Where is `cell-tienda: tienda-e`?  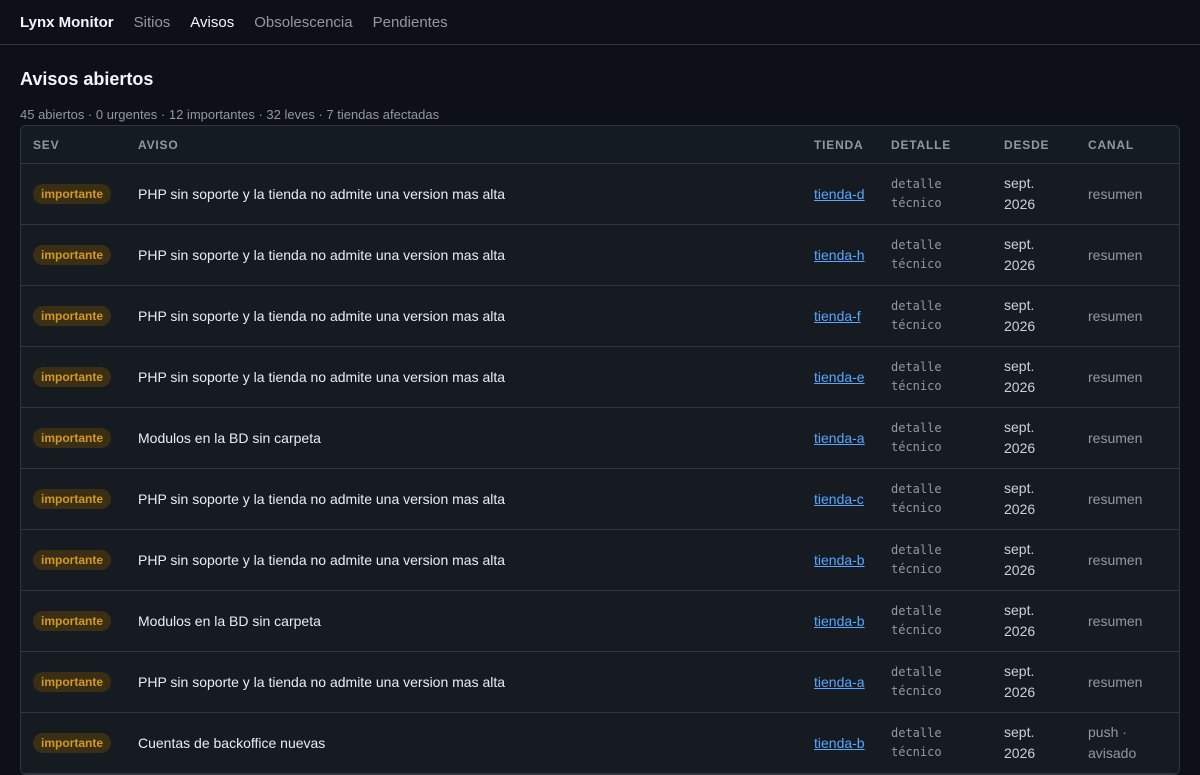
cell-tienda: tienda-e is located at coordinates (840, 377).